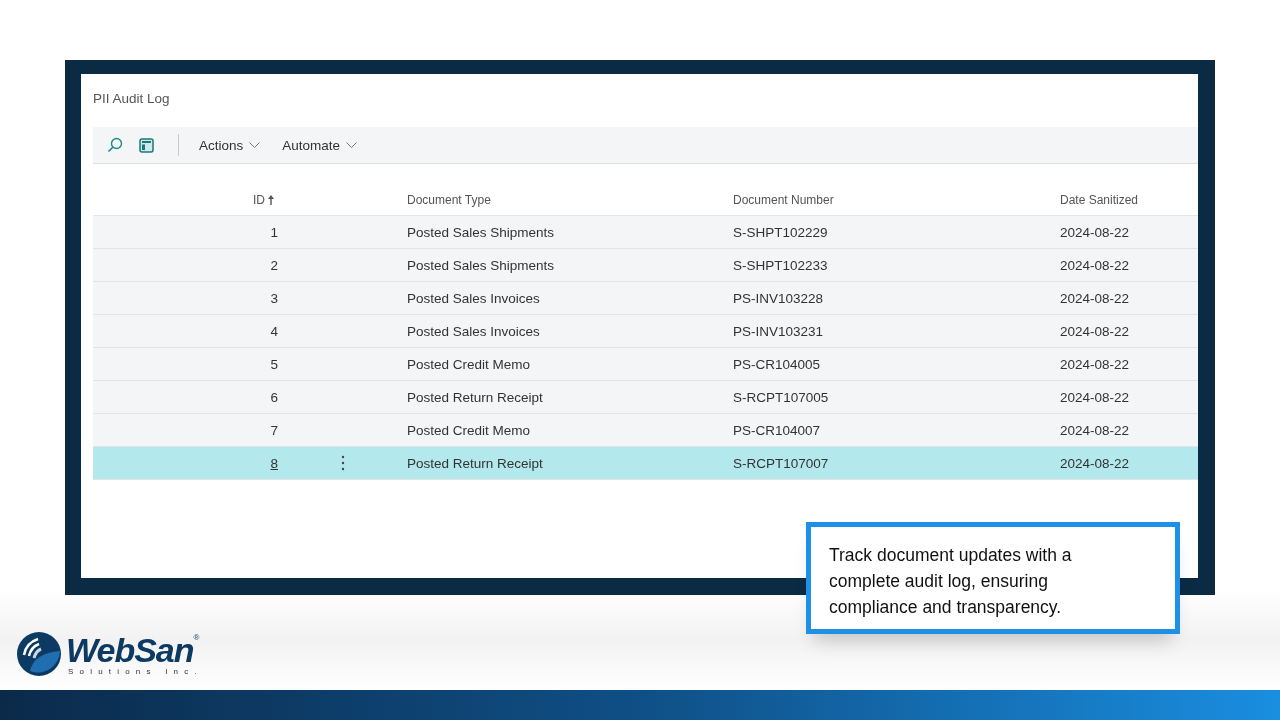  Describe the element at coordinates (230, 145) in the screenshot. I see `menu-button: Actions` at that location.